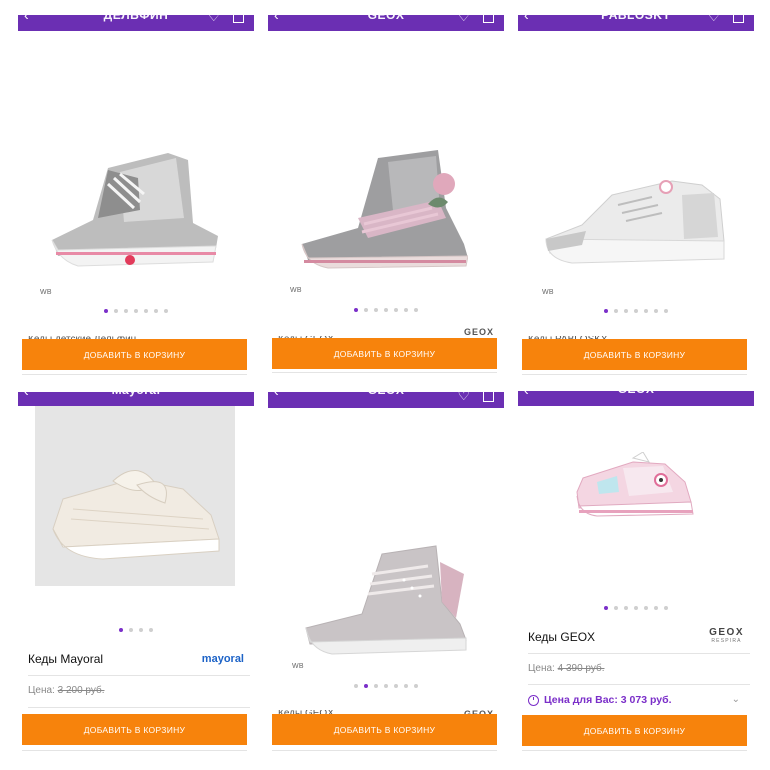 Image resolution: width=770 pixels, height=770 pixels. What do you see at coordinates (581, 668) in the screenshot?
I see `old-price: 4 390 руб.` at bounding box center [581, 668].